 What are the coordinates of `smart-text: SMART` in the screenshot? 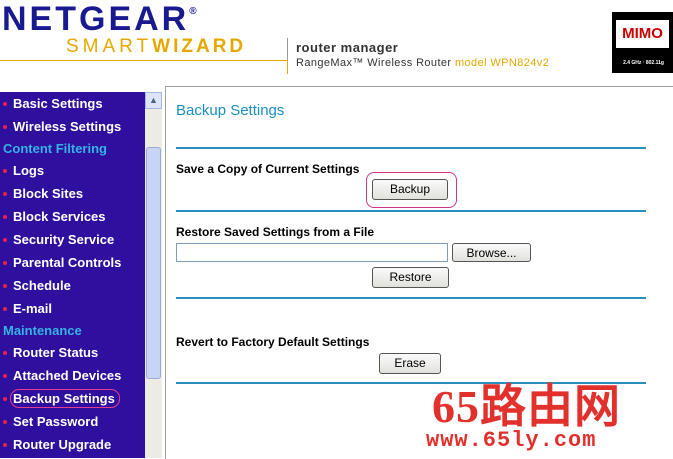 It's located at (109, 46).